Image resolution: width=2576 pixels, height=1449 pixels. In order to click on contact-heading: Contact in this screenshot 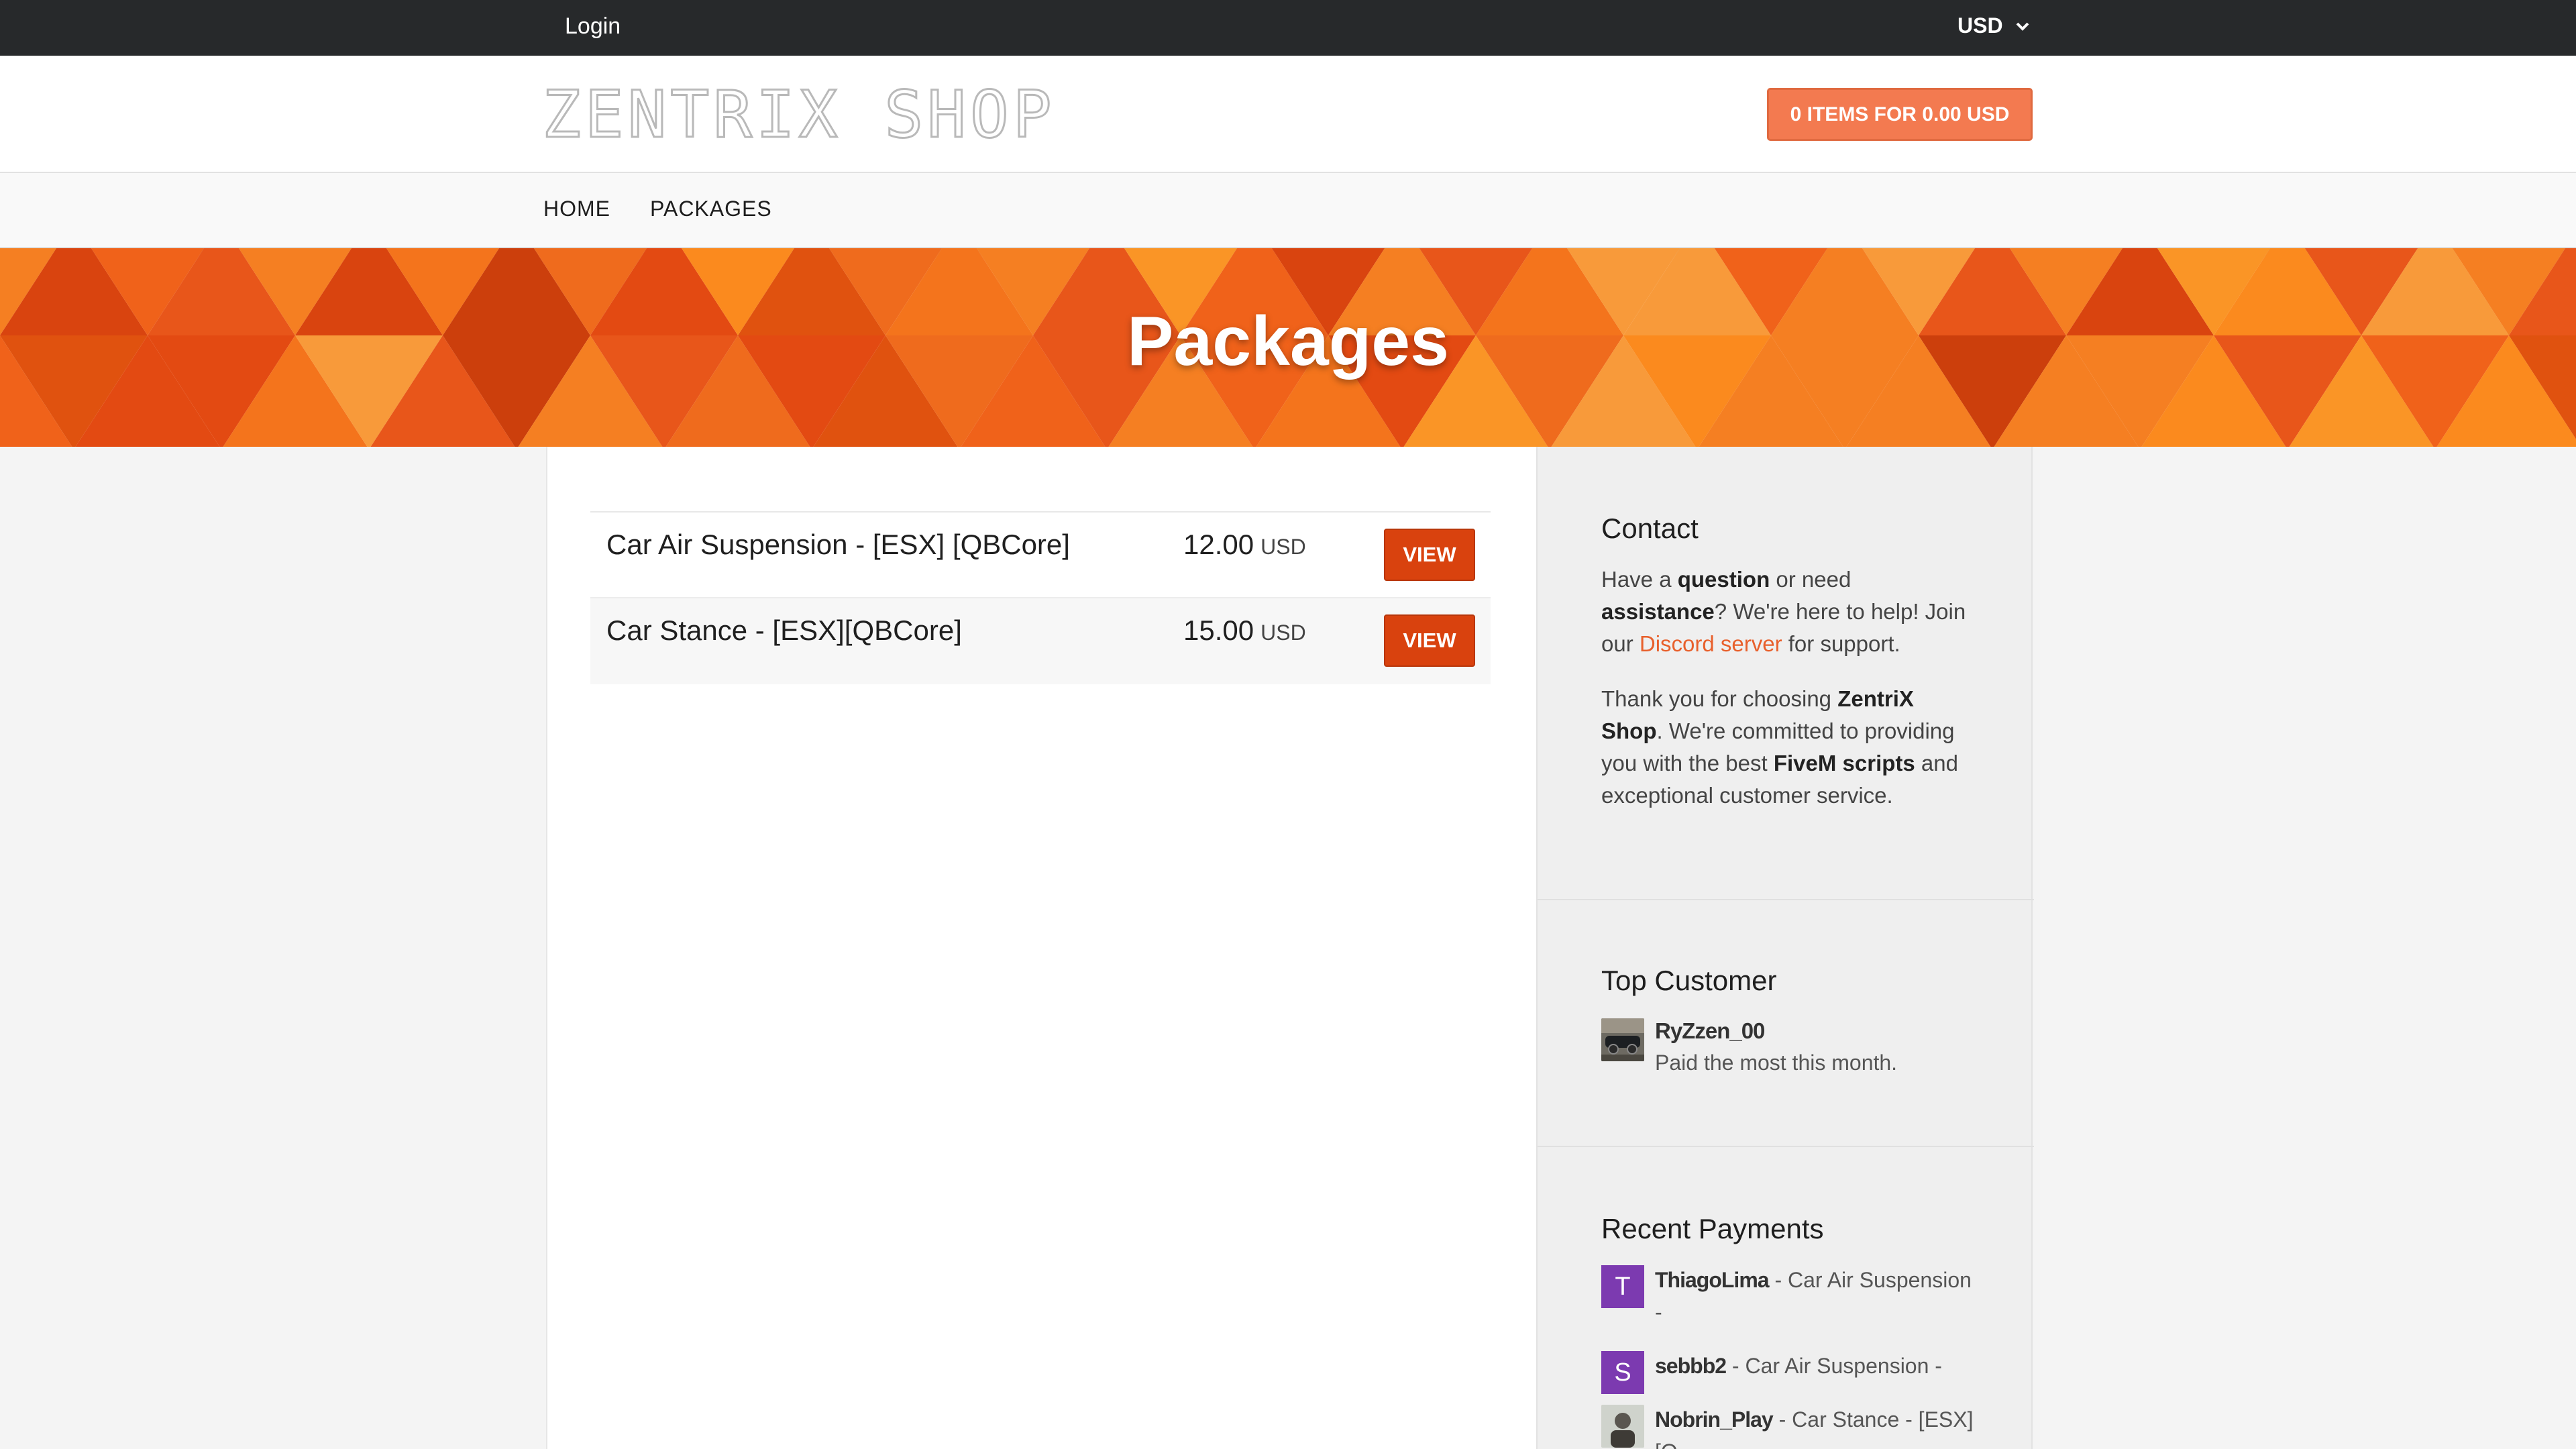, I will do `click(1650, 528)`.